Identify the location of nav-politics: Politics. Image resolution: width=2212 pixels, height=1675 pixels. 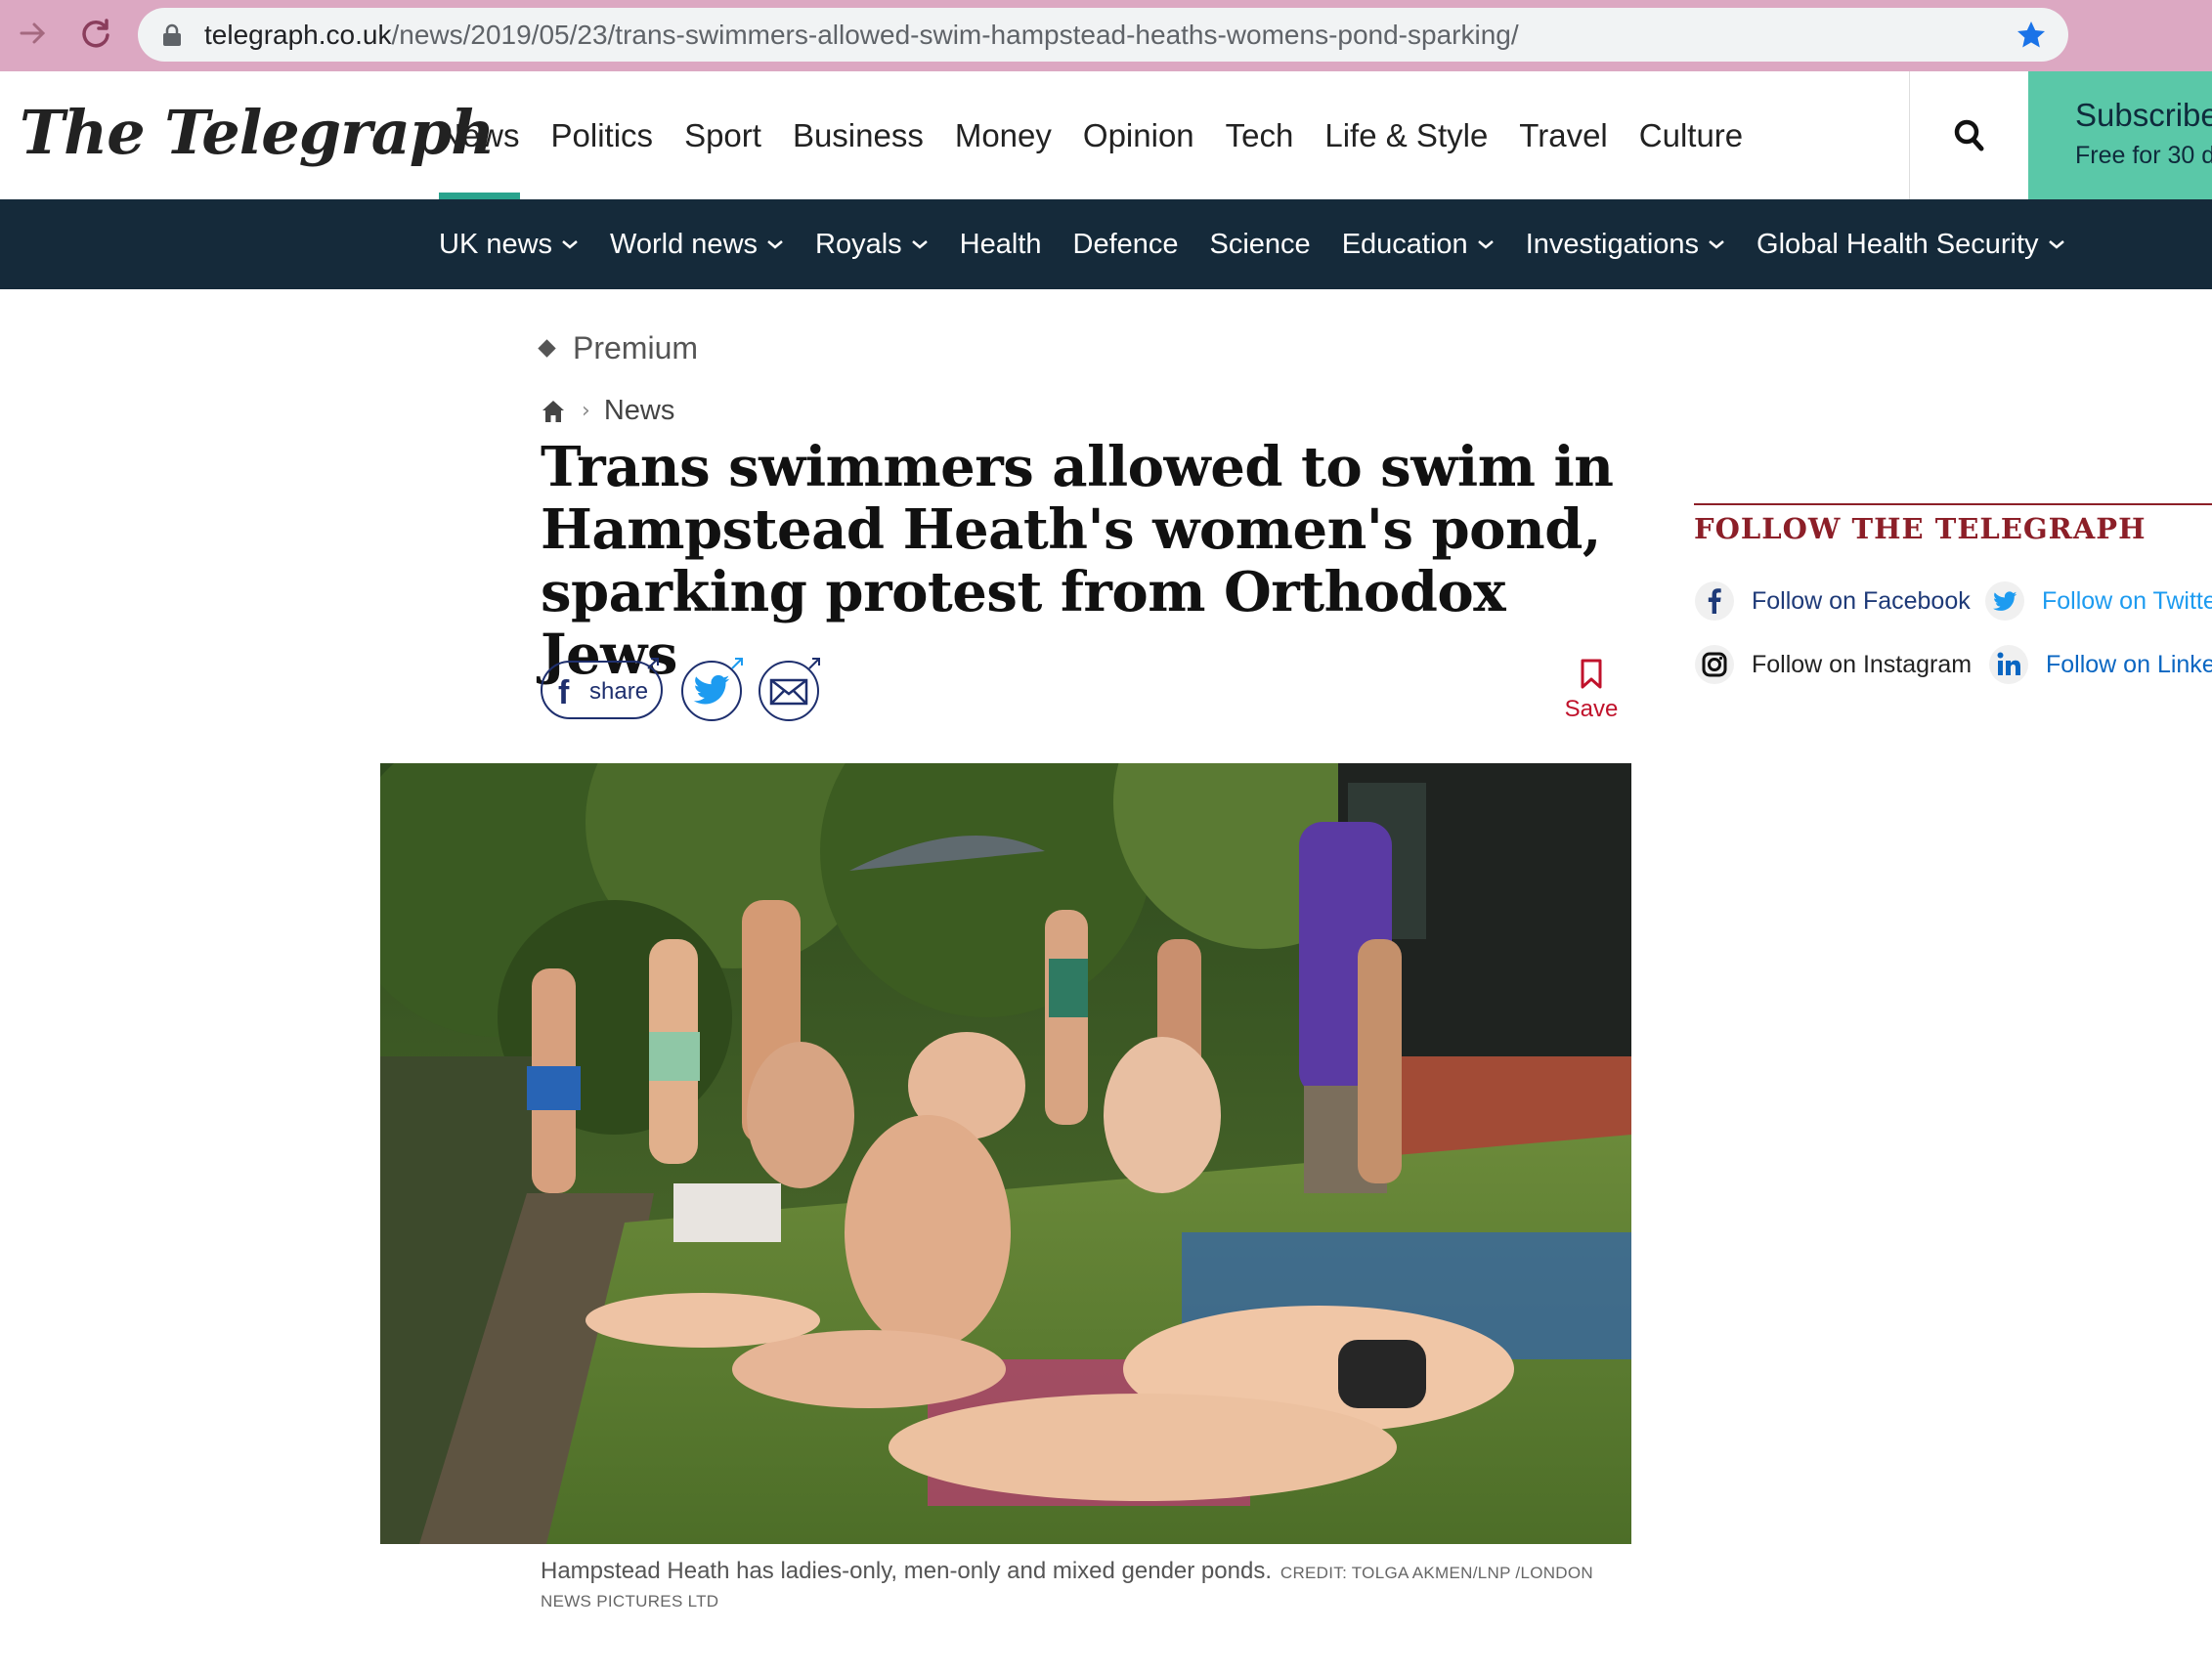
(602, 135).